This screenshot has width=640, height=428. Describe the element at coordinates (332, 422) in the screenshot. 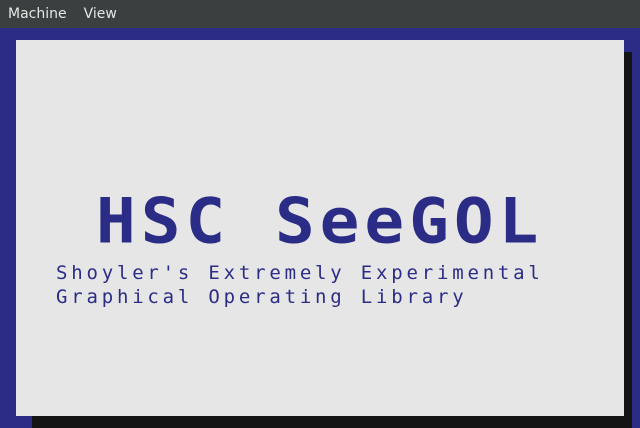

I see `screen-shadow-bottom` at that location.